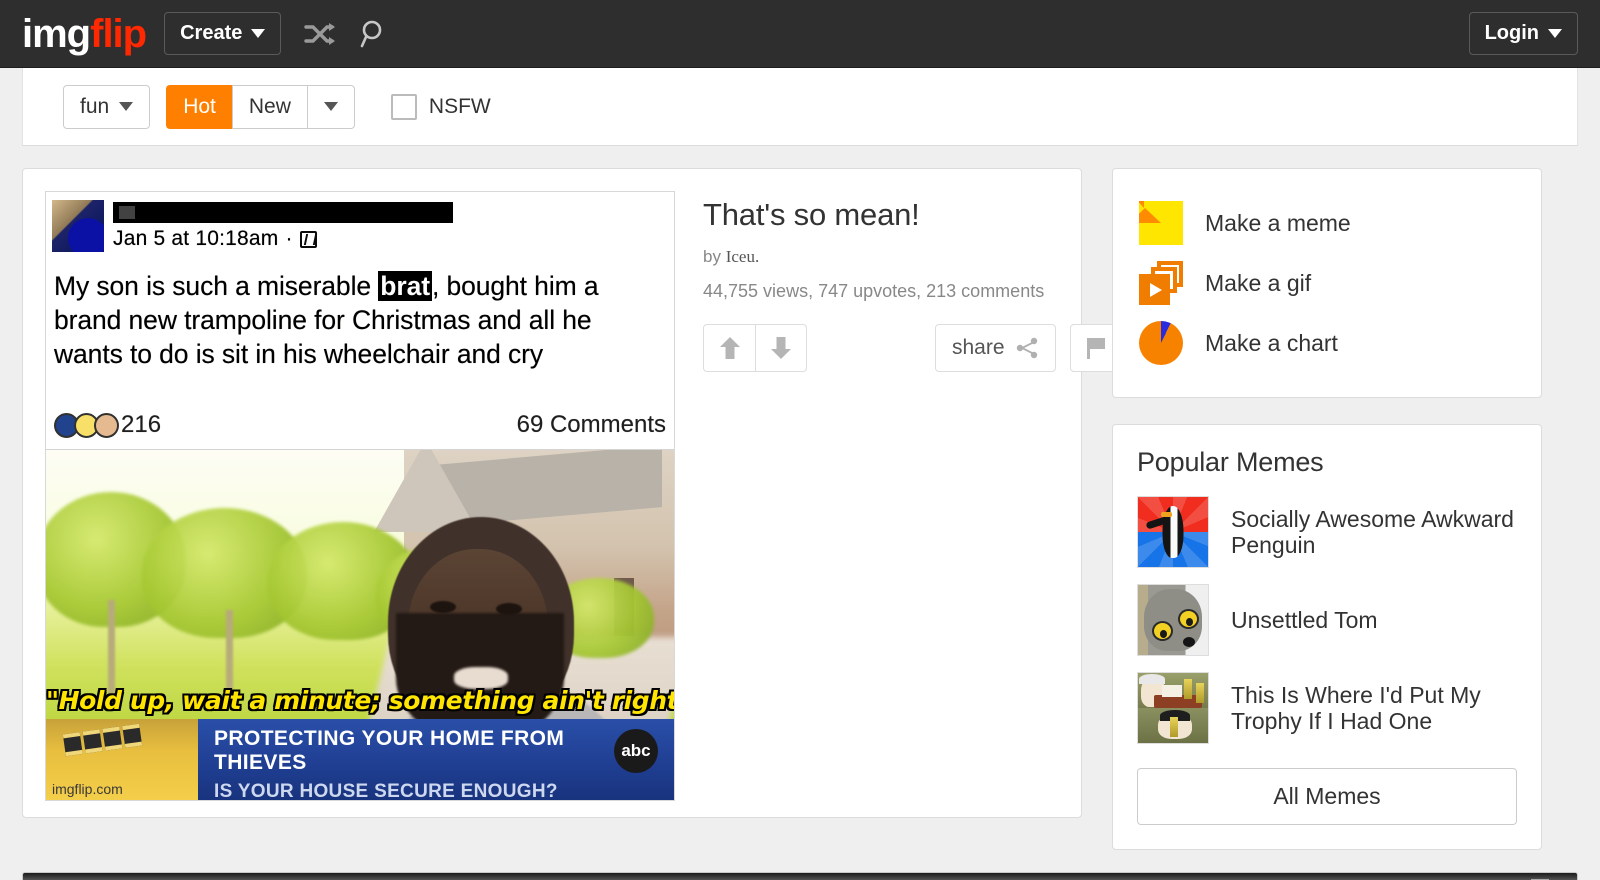 The height and width of the screenshot is (880, 1600). What do you see at coordinates (1161, 223) in the screenshot?
I see `pinwheel-icon` at bounding box center [1161, 223].